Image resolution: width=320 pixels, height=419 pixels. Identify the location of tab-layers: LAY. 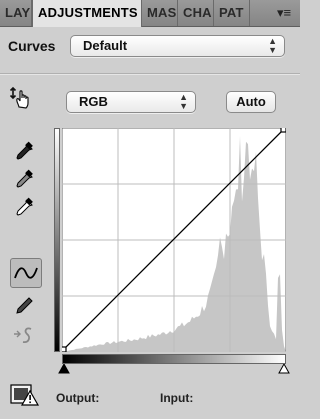
(16, 13).